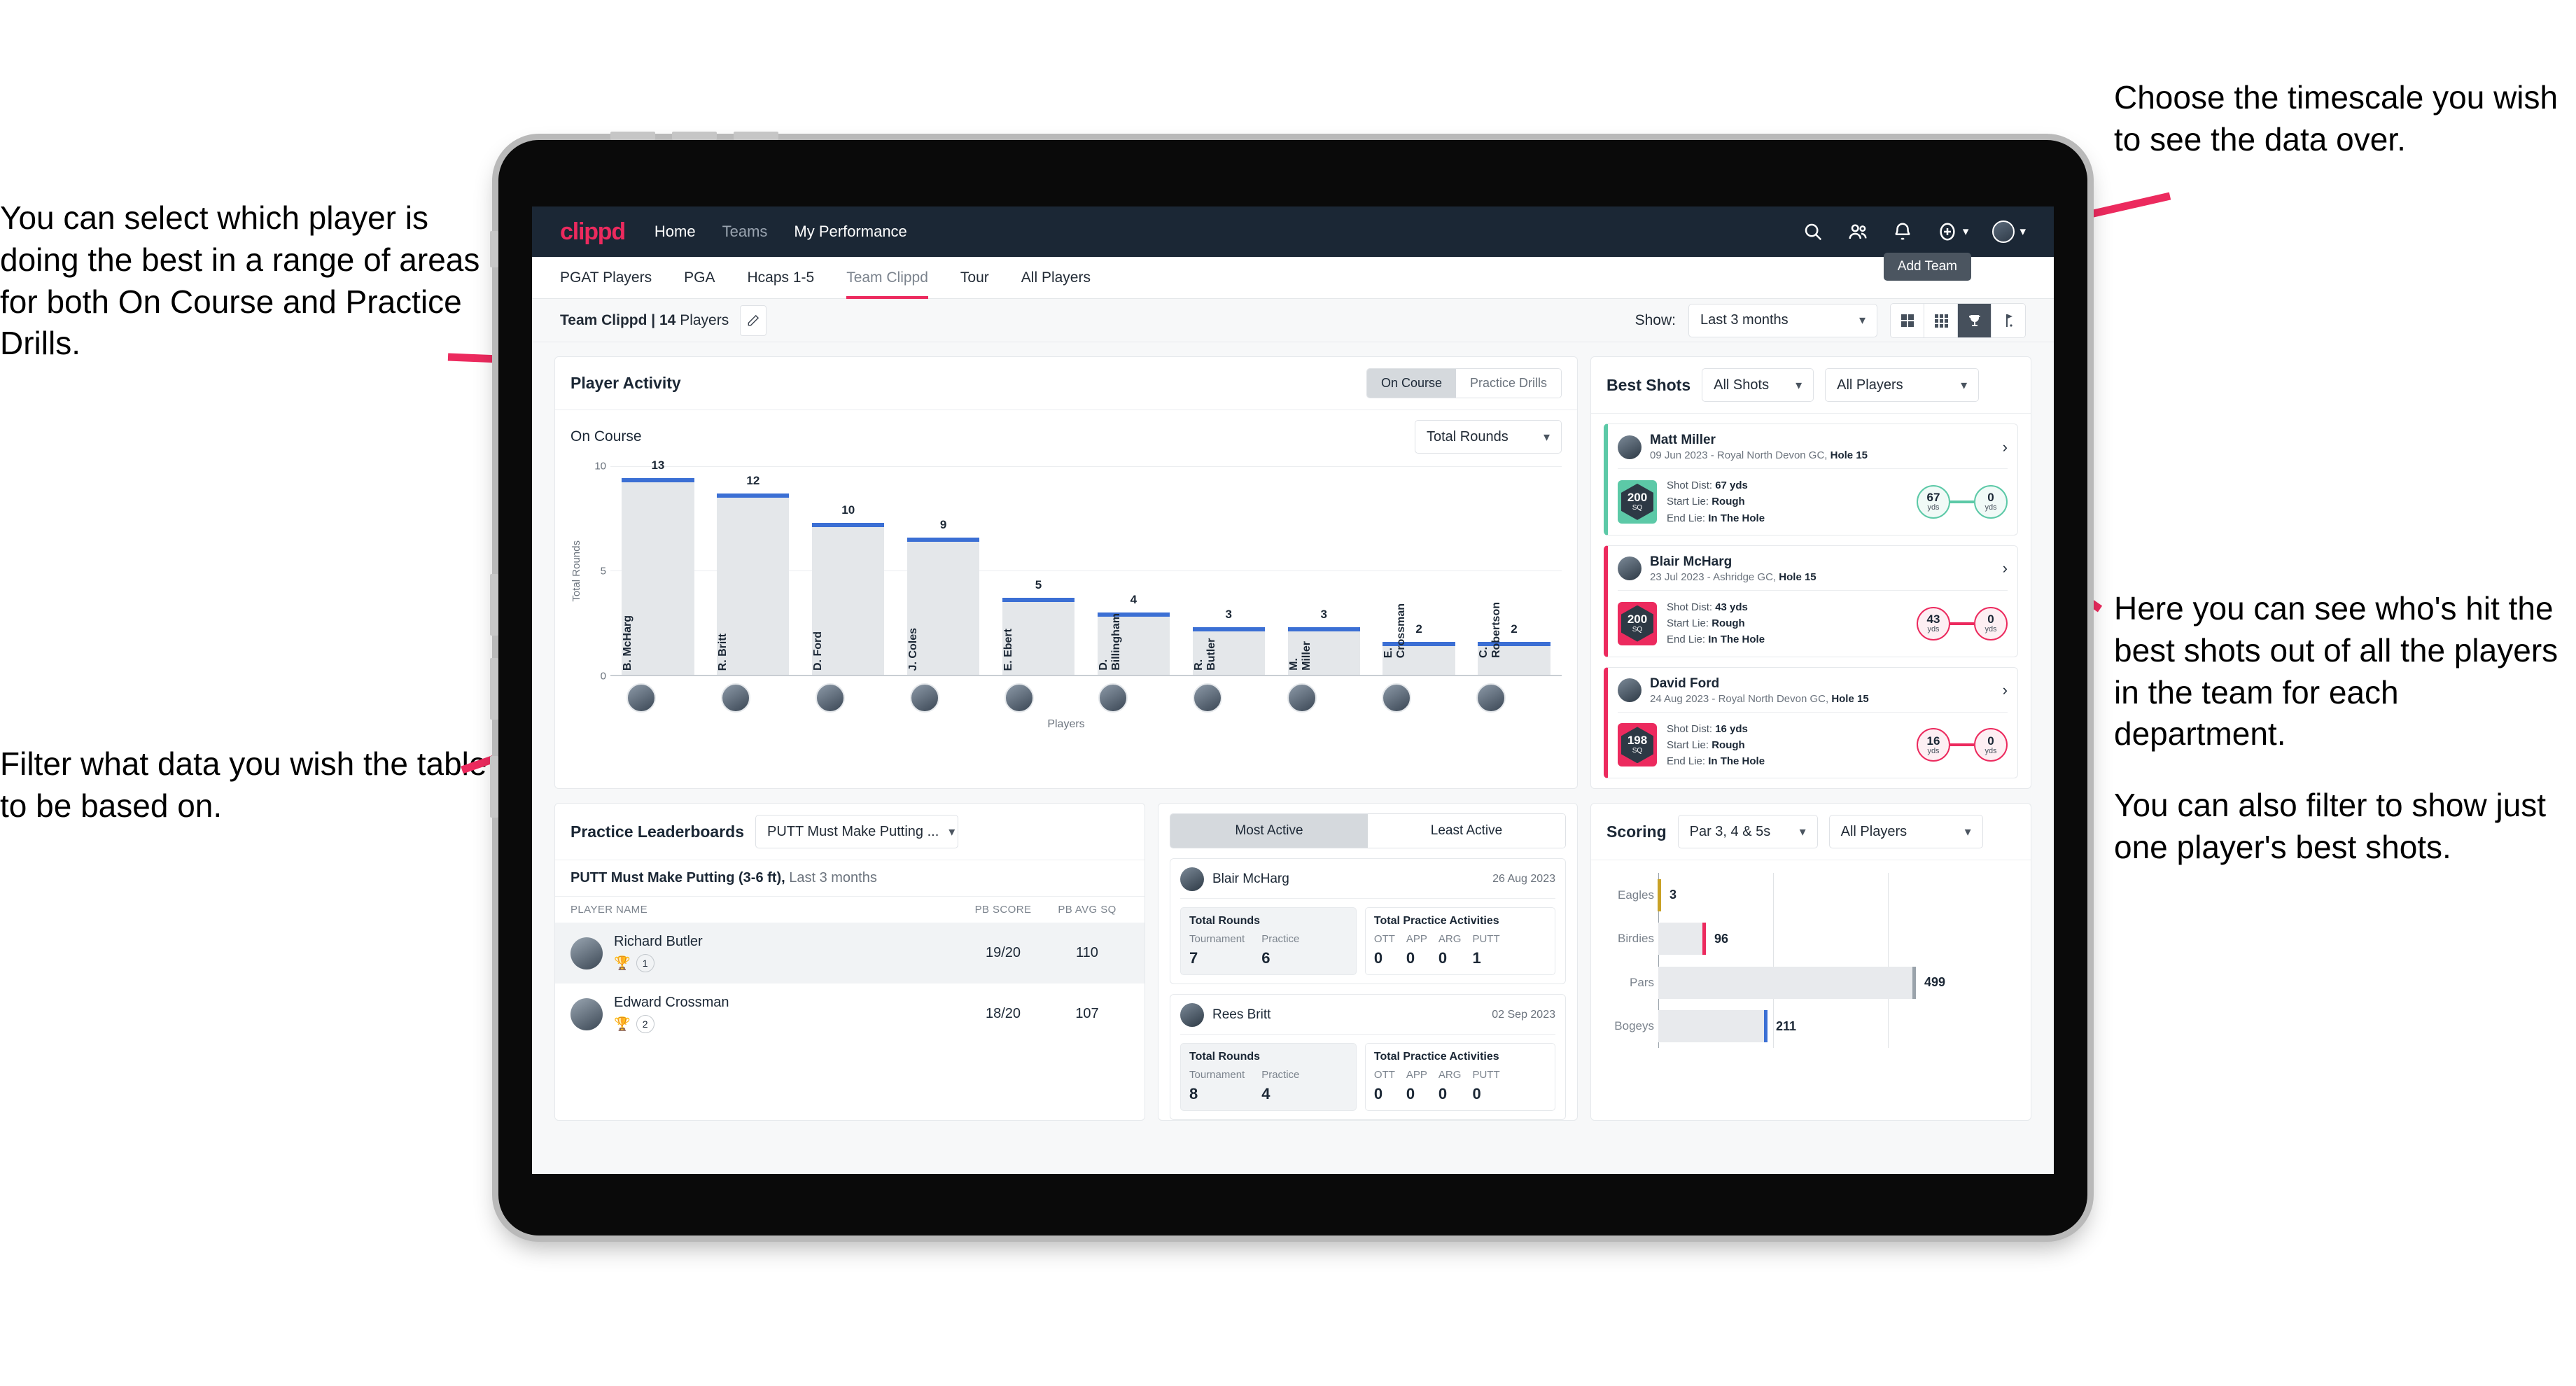 This screenshot has width=2576, height=1386. What do you see at coordinates (1782, 320) in the screenshot?
I see `timescale-select: Last 3 months ▾` at bounding box center [1782, 320].